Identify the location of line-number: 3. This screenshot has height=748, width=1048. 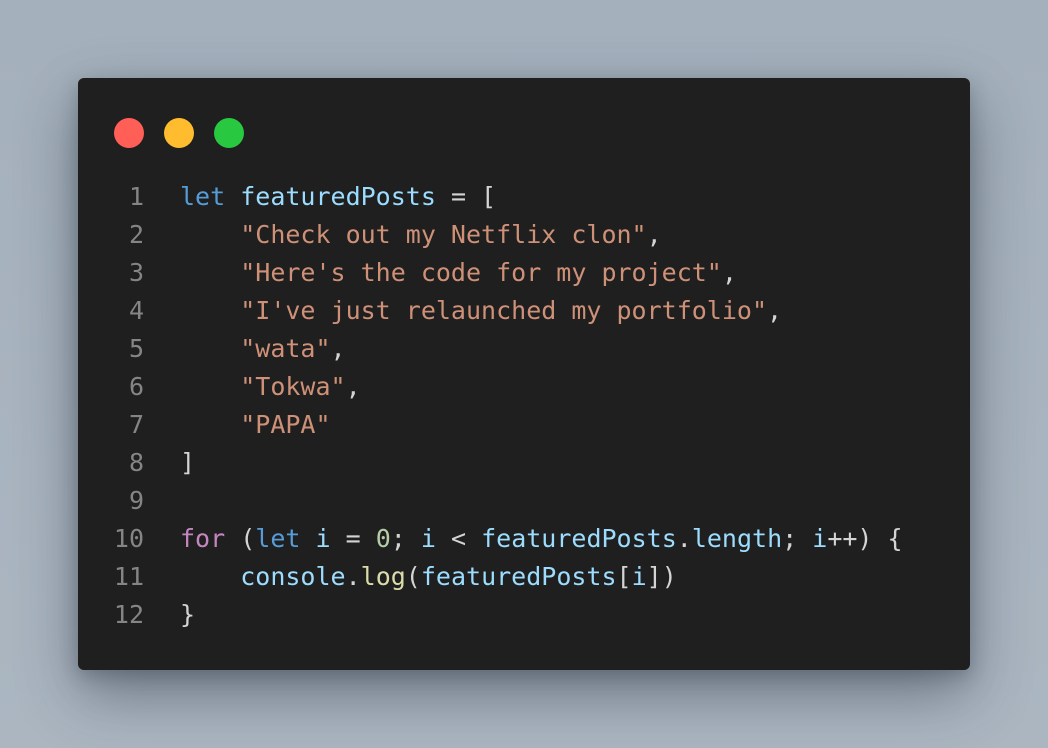
(136, 272).